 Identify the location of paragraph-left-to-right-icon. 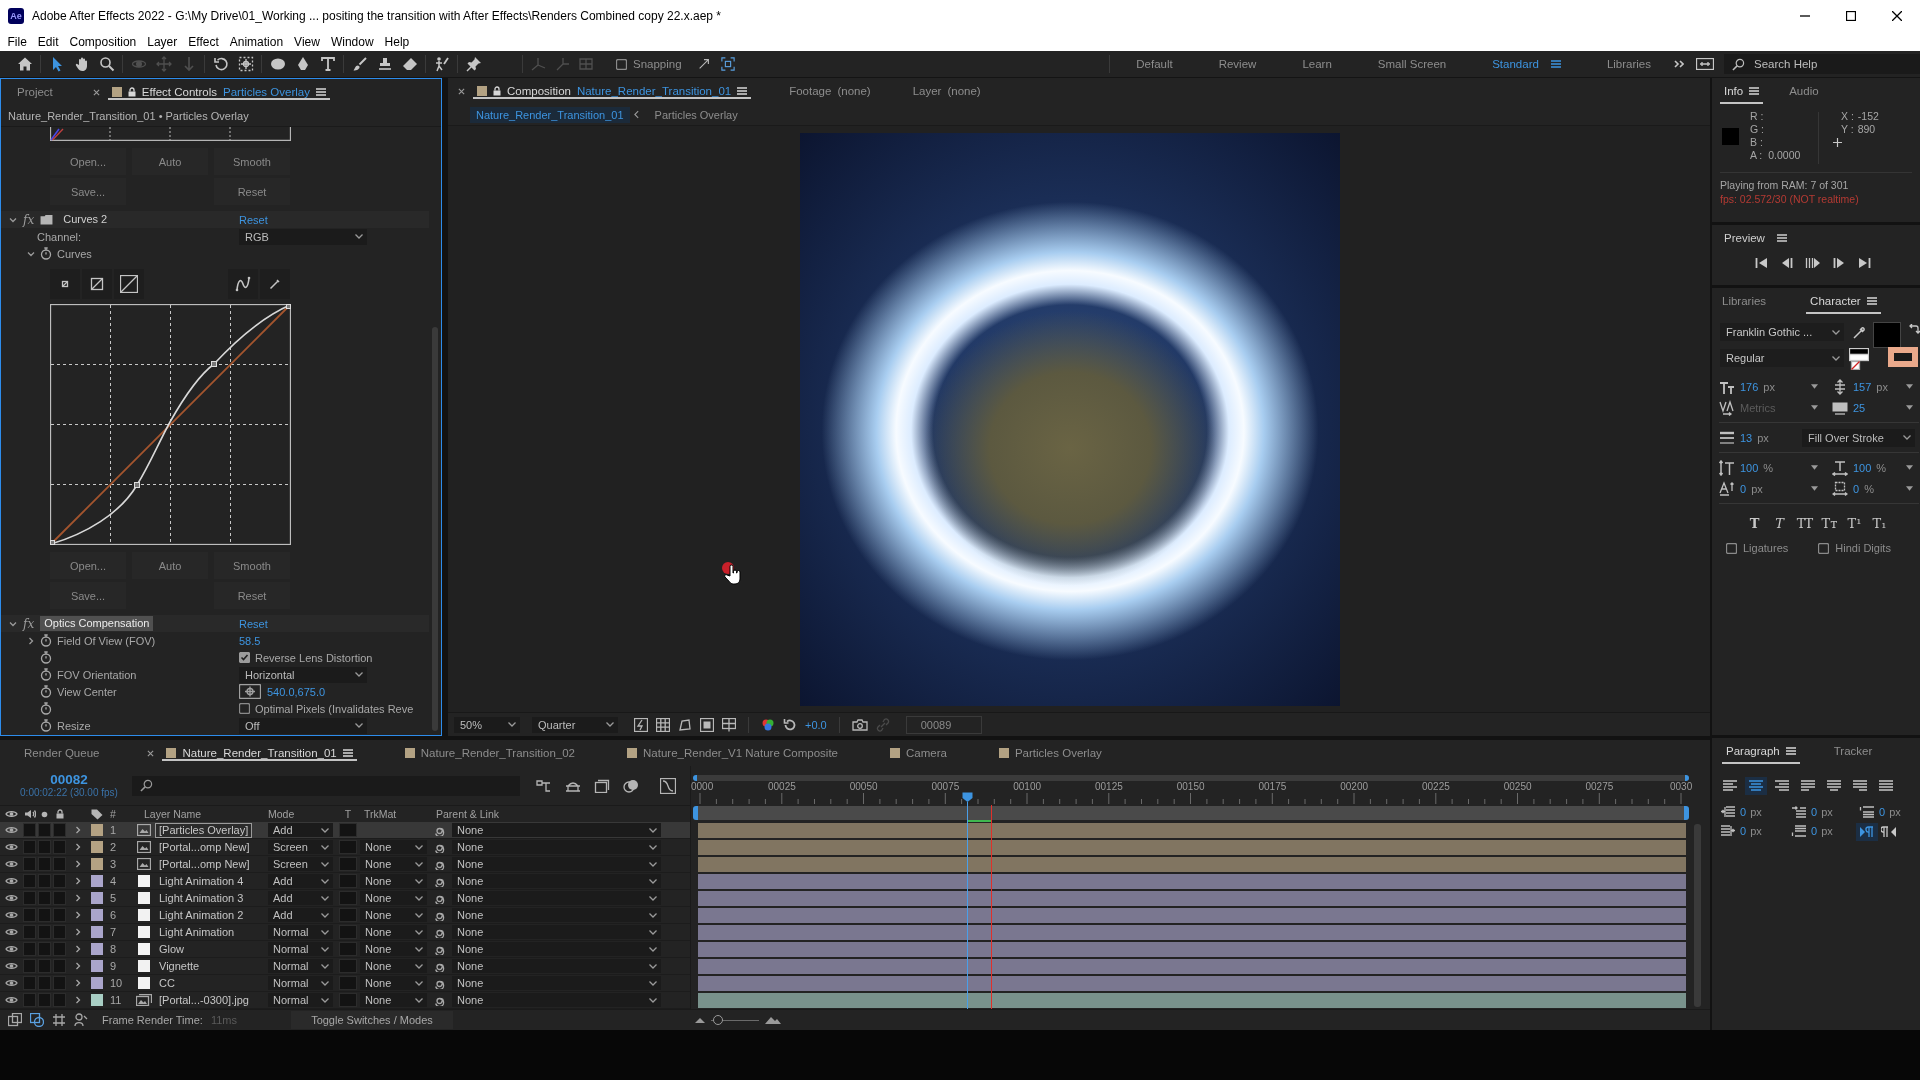
(1867, 832).